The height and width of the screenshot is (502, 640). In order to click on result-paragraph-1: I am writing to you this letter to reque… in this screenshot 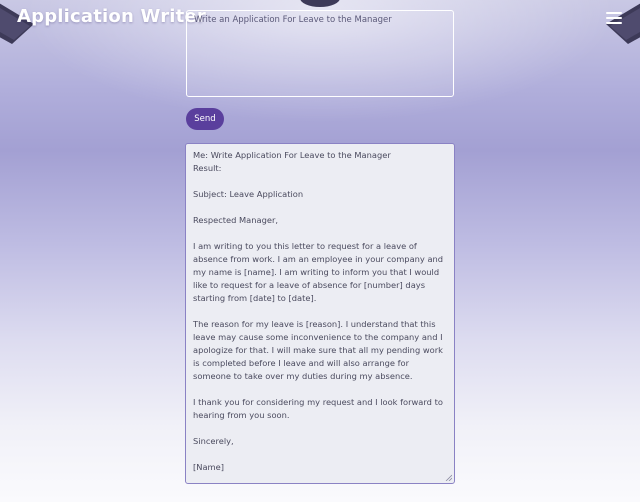, I will do `click(319, 272)`.